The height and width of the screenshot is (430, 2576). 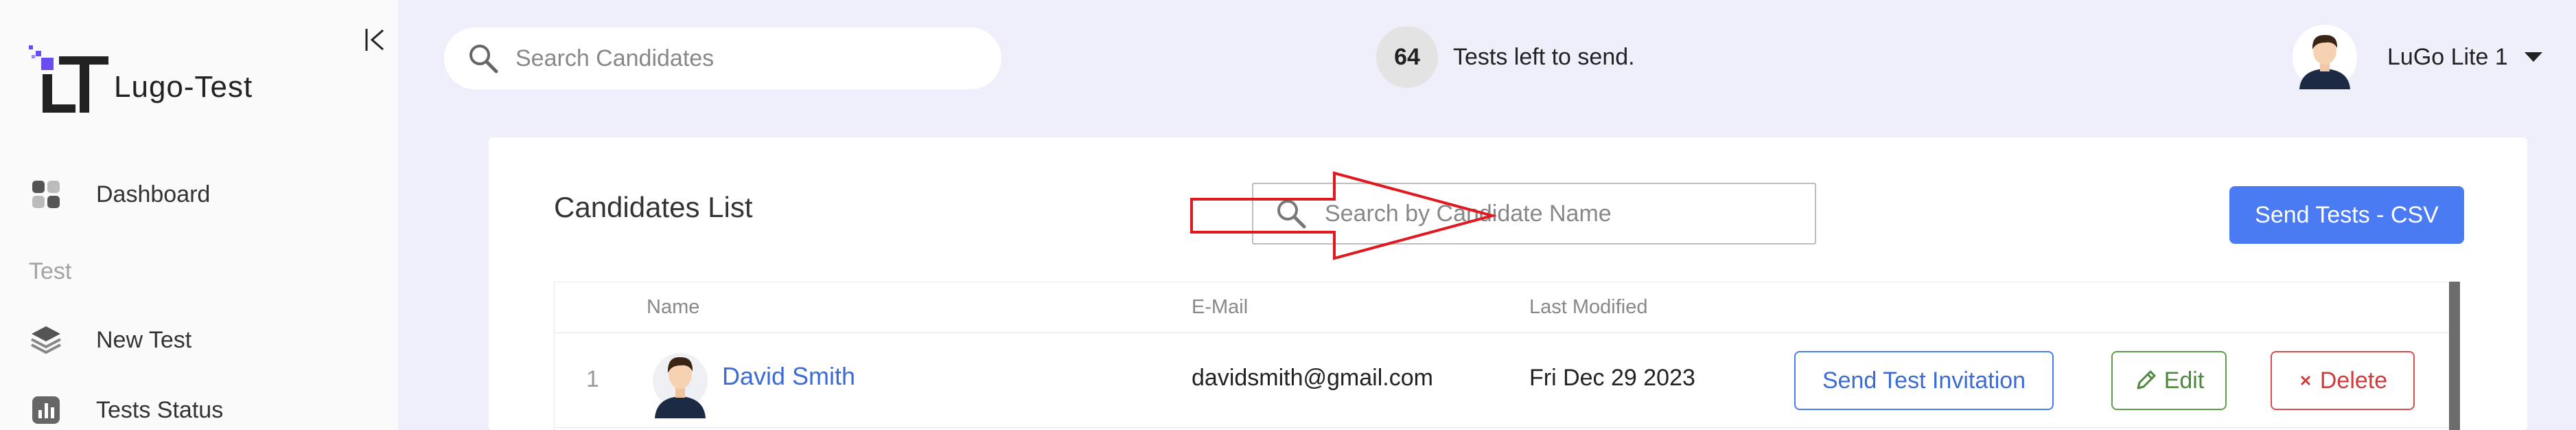 What do you see at coordinates (2533, 57) in the screenshot?
I see `chevron-down-icon` at bounding box center [2533, 57].